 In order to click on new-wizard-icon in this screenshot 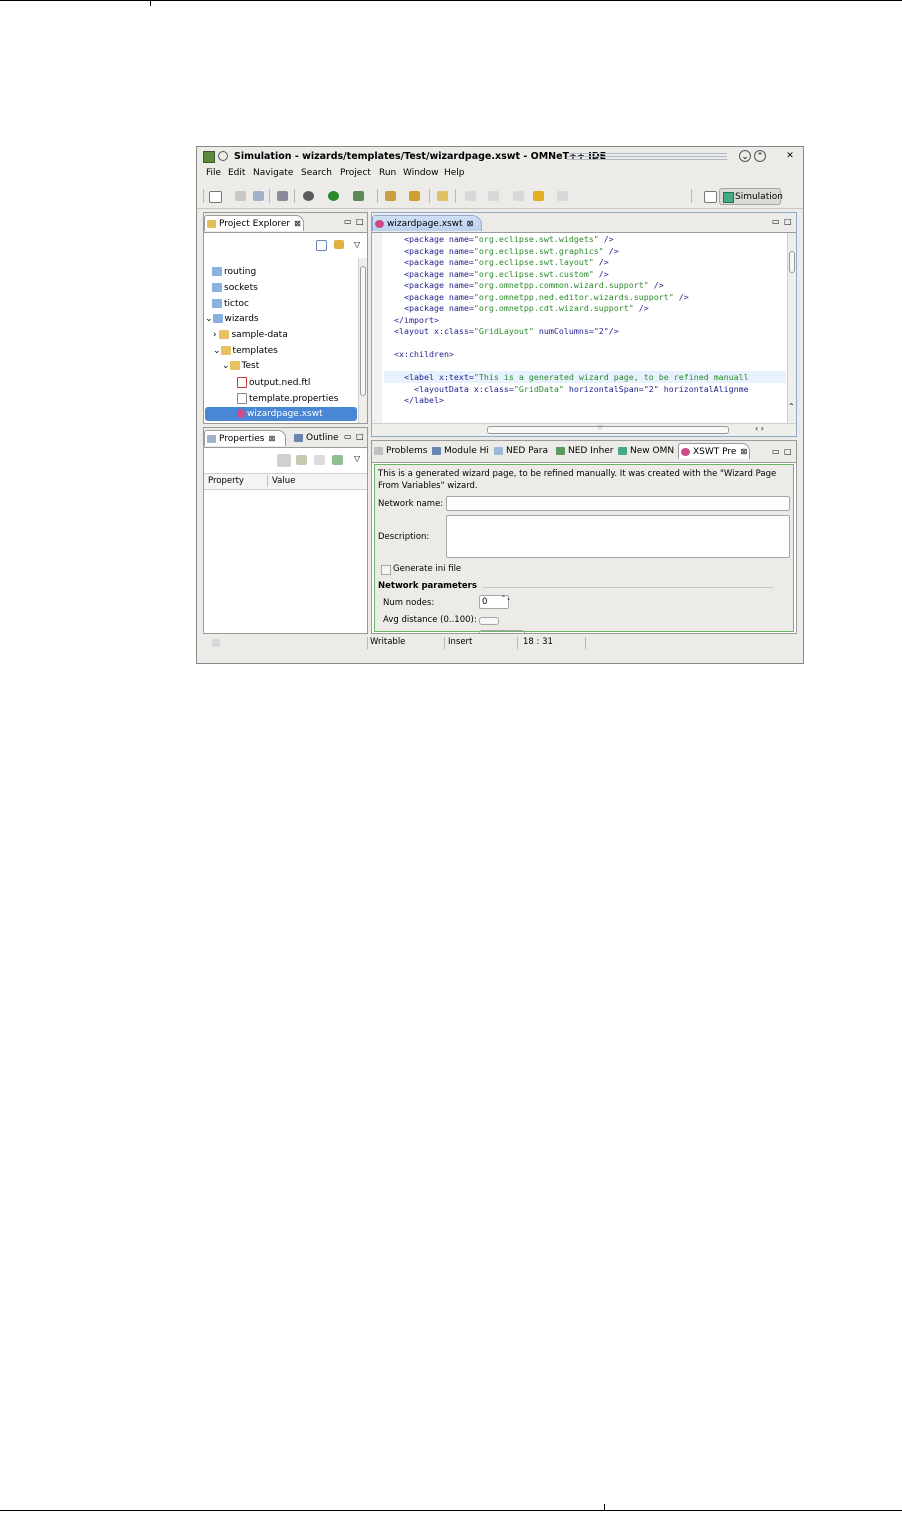, I will do `click(215, 197)`.